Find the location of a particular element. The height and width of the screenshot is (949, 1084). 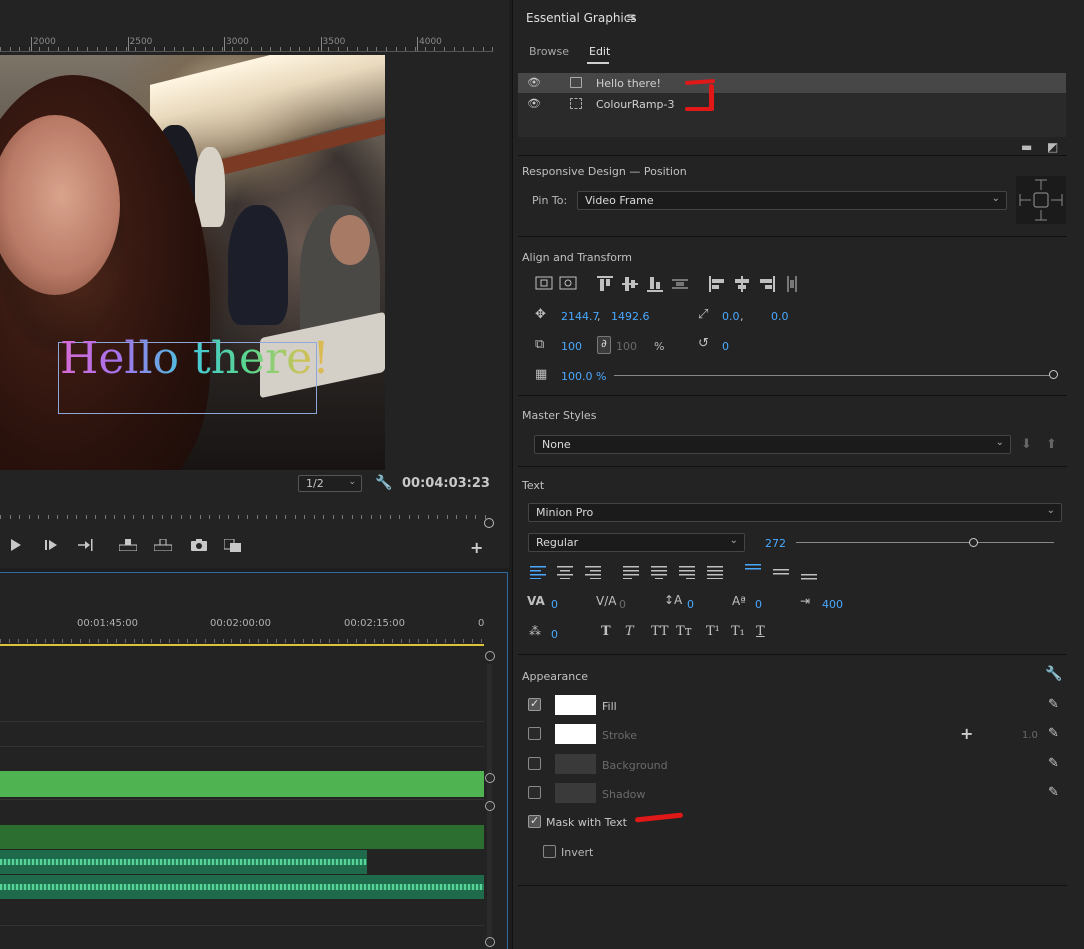

align-bottom-icon is located at coordinates (655, 286).